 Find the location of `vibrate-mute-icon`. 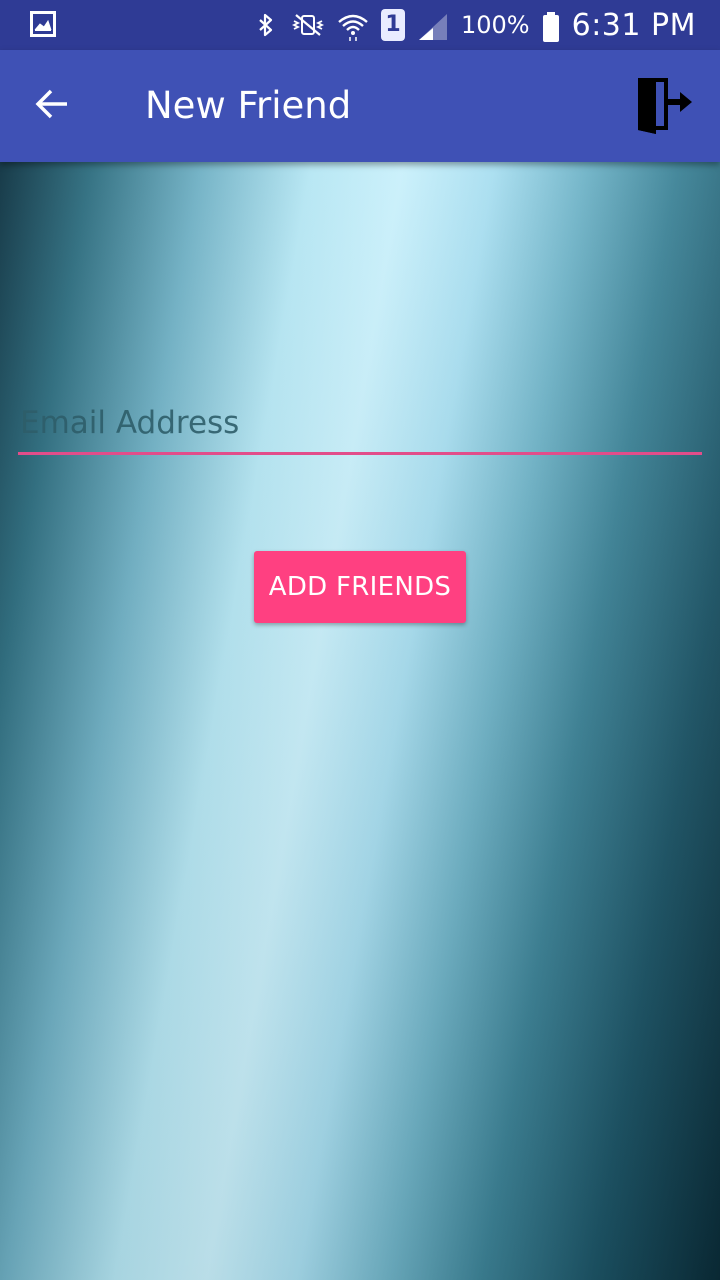

vibrate-mute-icon is located at coordinates (308, 25).